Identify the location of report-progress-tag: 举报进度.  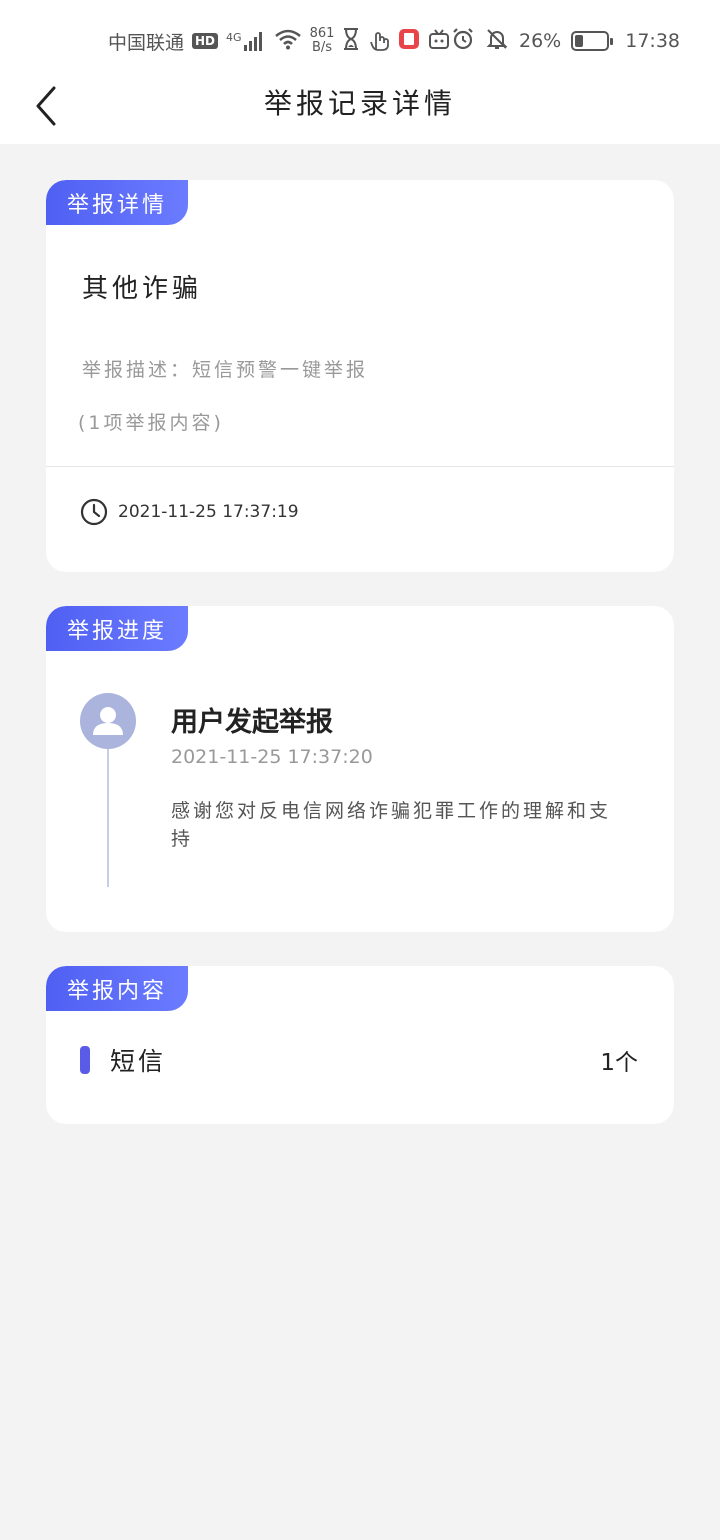
(117, 628).